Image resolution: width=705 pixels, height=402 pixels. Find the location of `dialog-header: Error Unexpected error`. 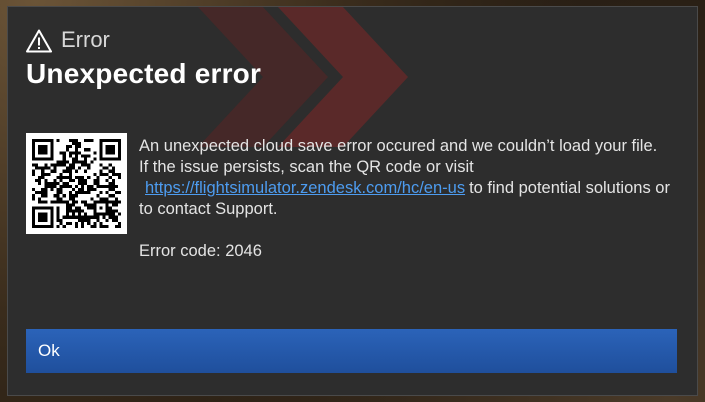

dialog-header: Error Unexpected error is located at coordinates (143, 57).